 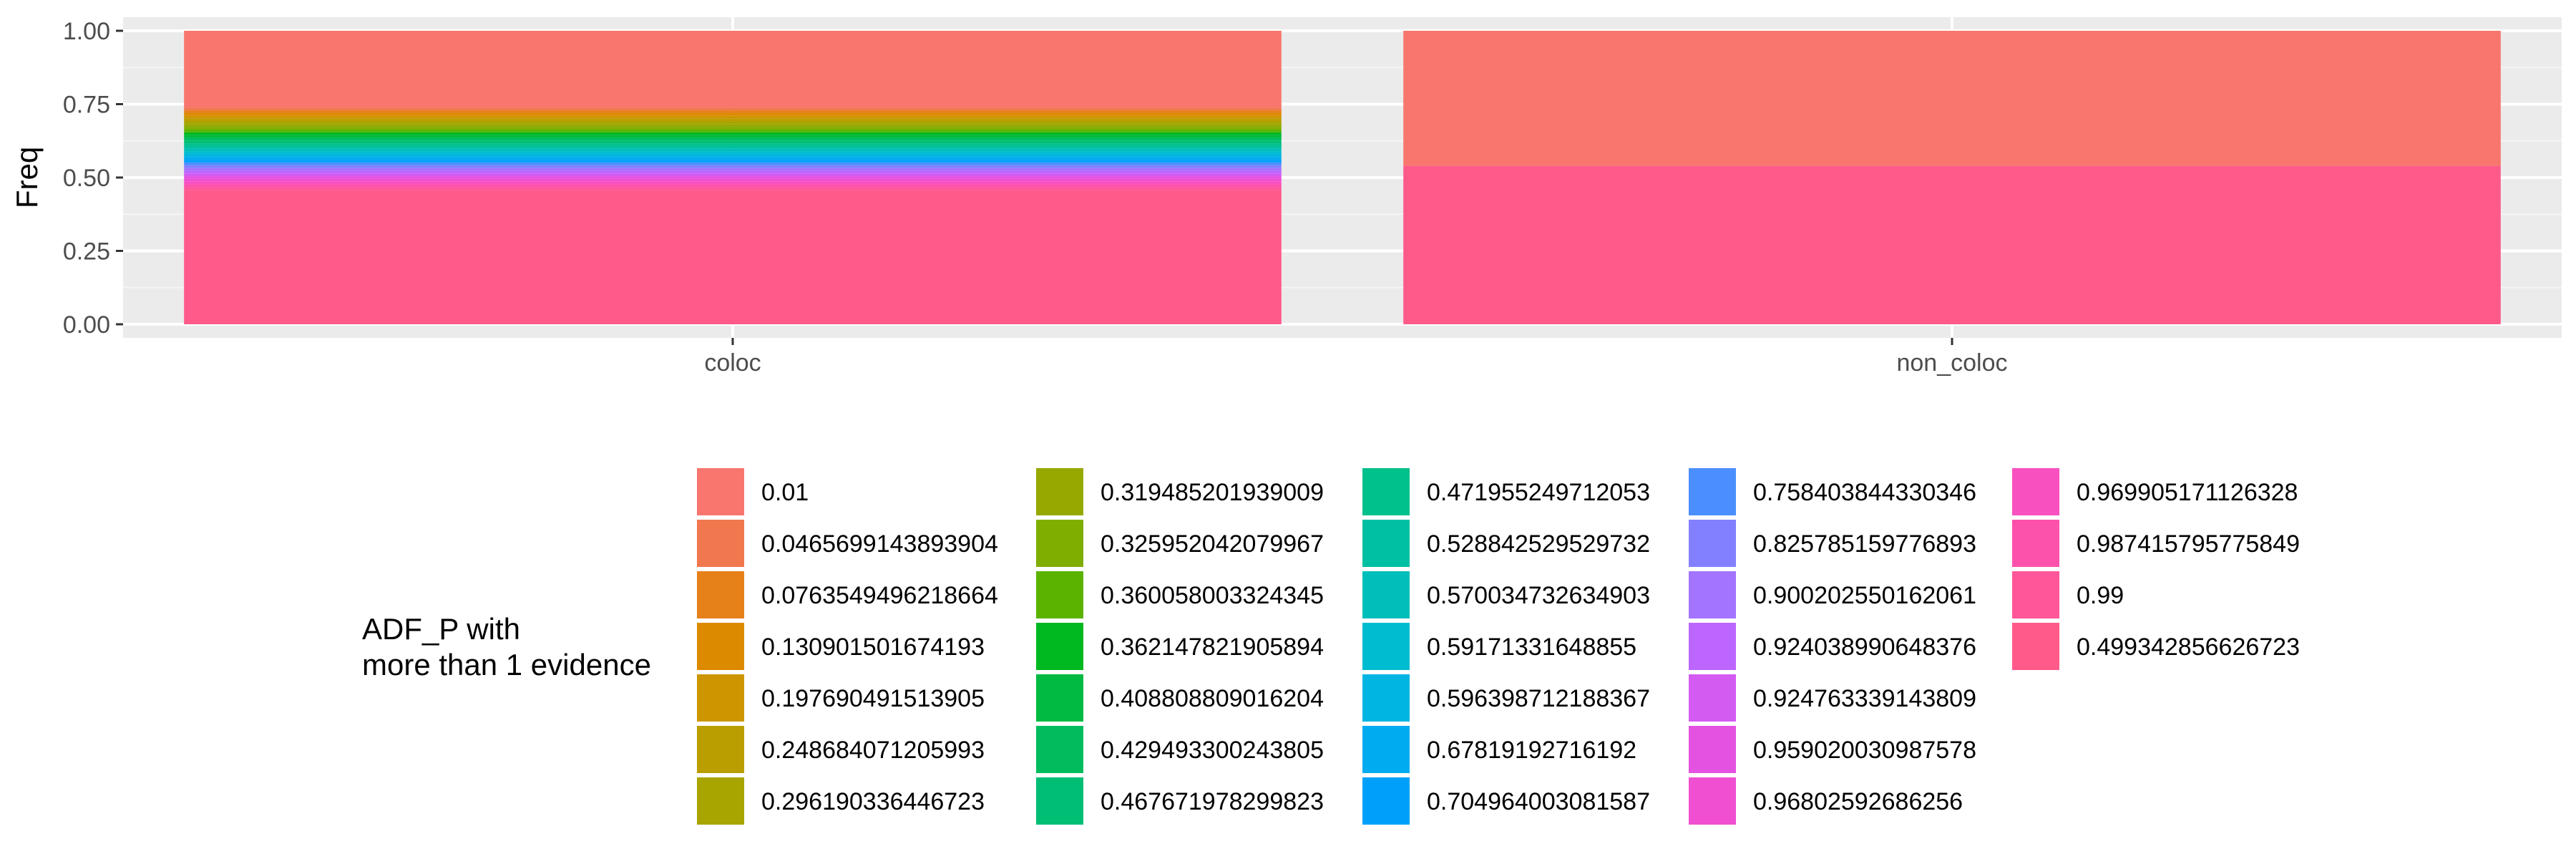 What do you see at coordinates (873, 647) in the screenshot?
I see `legend-label: 0.130901501674193` at bounding box center [873, 647].